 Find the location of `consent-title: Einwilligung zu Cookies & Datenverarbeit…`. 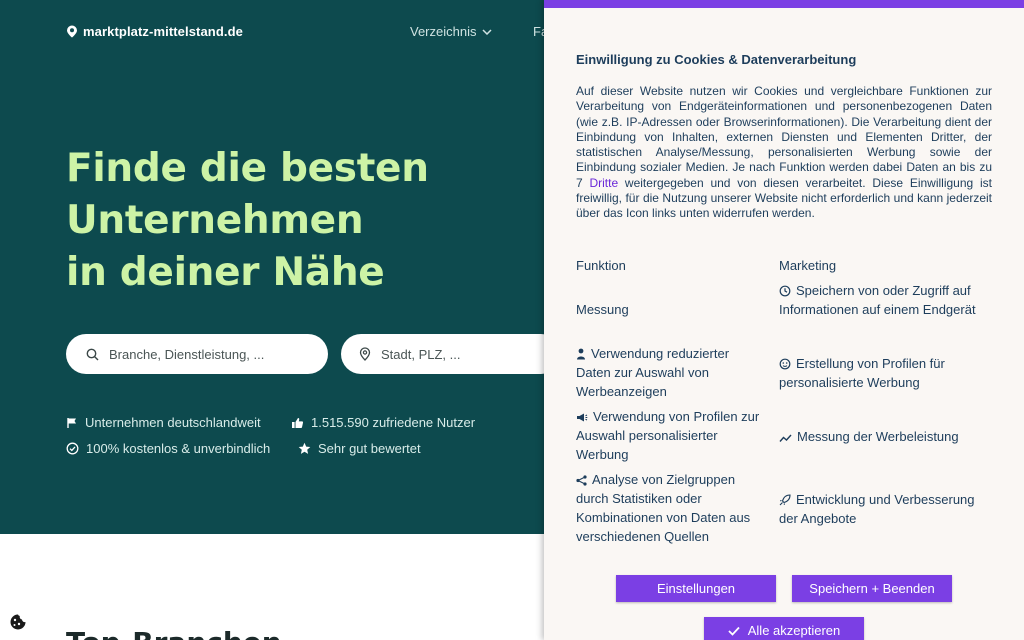

consent-title: Einwilligung zu Cookies & Datenverarbeit… is located at coordinates (716, 59).